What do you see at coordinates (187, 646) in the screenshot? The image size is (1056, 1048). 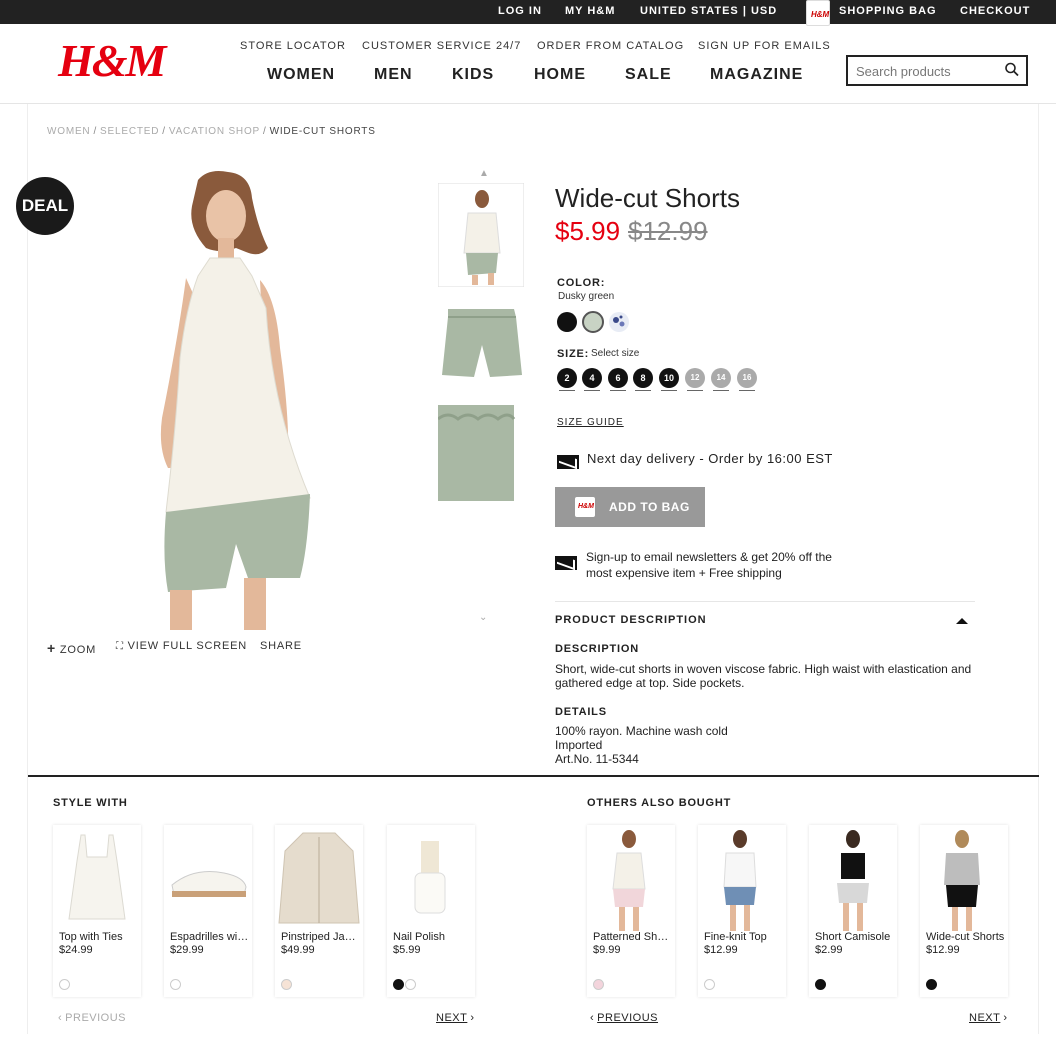 I see `fullscreen-label: VIEW FULL SCREEN` at bounding box center [187, 646].